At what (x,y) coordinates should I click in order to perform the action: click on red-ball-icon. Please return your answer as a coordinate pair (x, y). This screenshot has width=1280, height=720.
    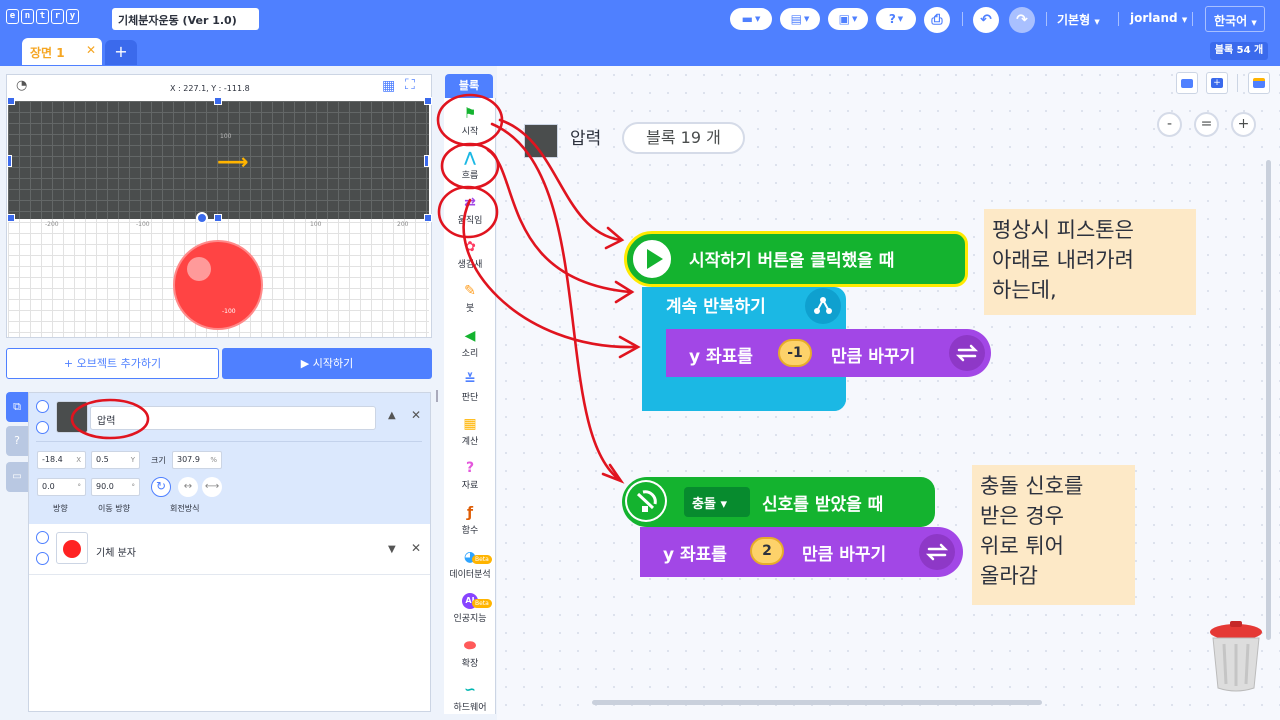
    Looking at the image, I should click on (72, 549).